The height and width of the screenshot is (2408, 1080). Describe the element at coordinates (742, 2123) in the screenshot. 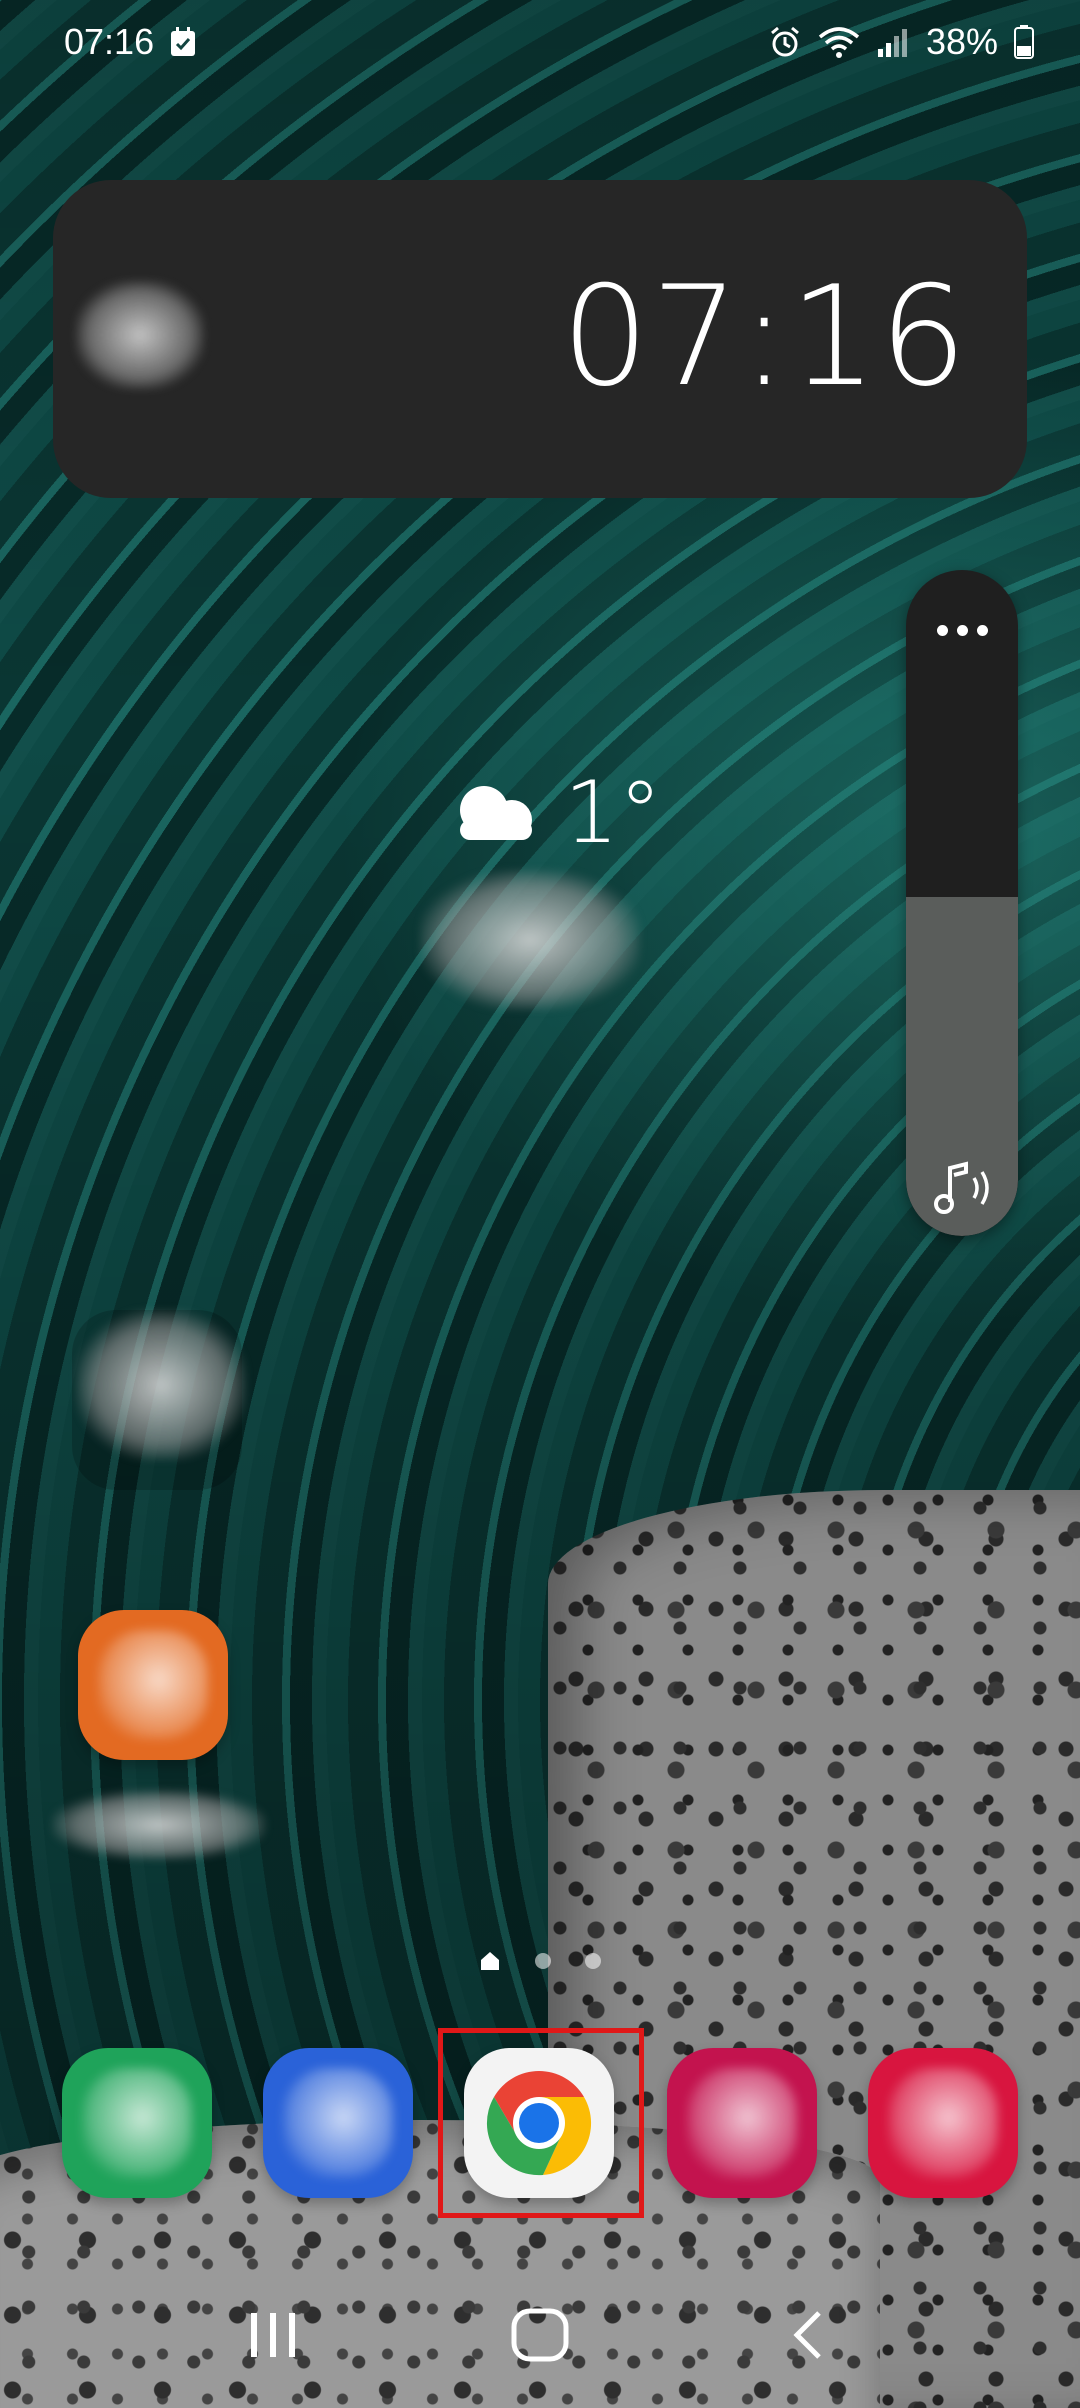

I see `dock-magenta-app-icon` at that location.